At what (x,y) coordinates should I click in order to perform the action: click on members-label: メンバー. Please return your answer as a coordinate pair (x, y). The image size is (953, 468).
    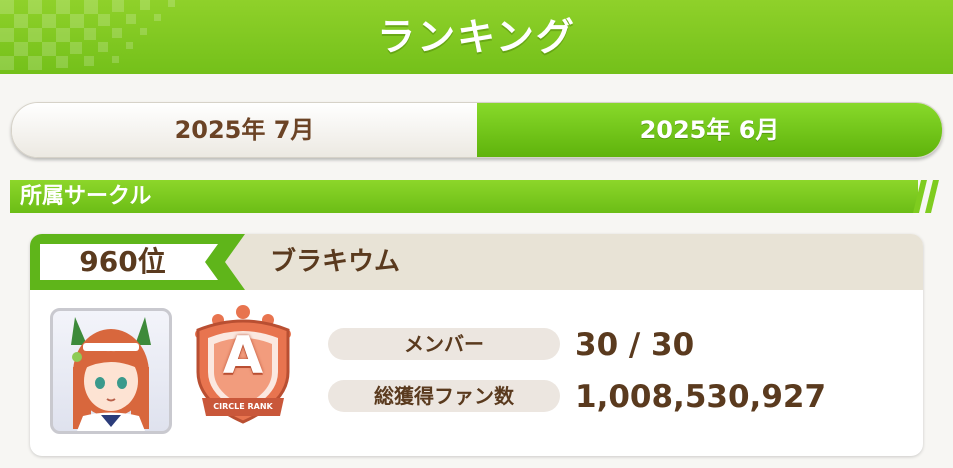
    Looking at the image, I should click on (444, 344).